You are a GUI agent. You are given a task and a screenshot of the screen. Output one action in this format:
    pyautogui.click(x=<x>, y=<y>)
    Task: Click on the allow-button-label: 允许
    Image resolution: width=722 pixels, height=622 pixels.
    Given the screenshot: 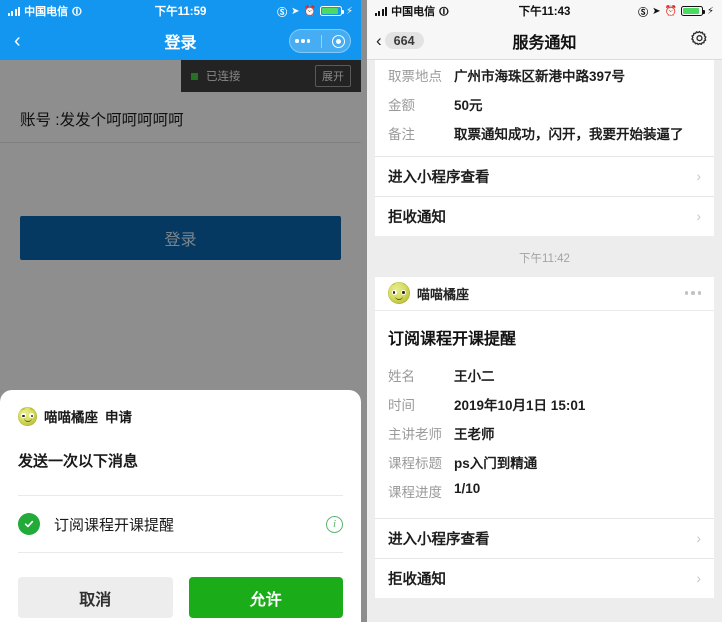 What is the action you would take?
    pyautogui.click(x=265, y=600)
    